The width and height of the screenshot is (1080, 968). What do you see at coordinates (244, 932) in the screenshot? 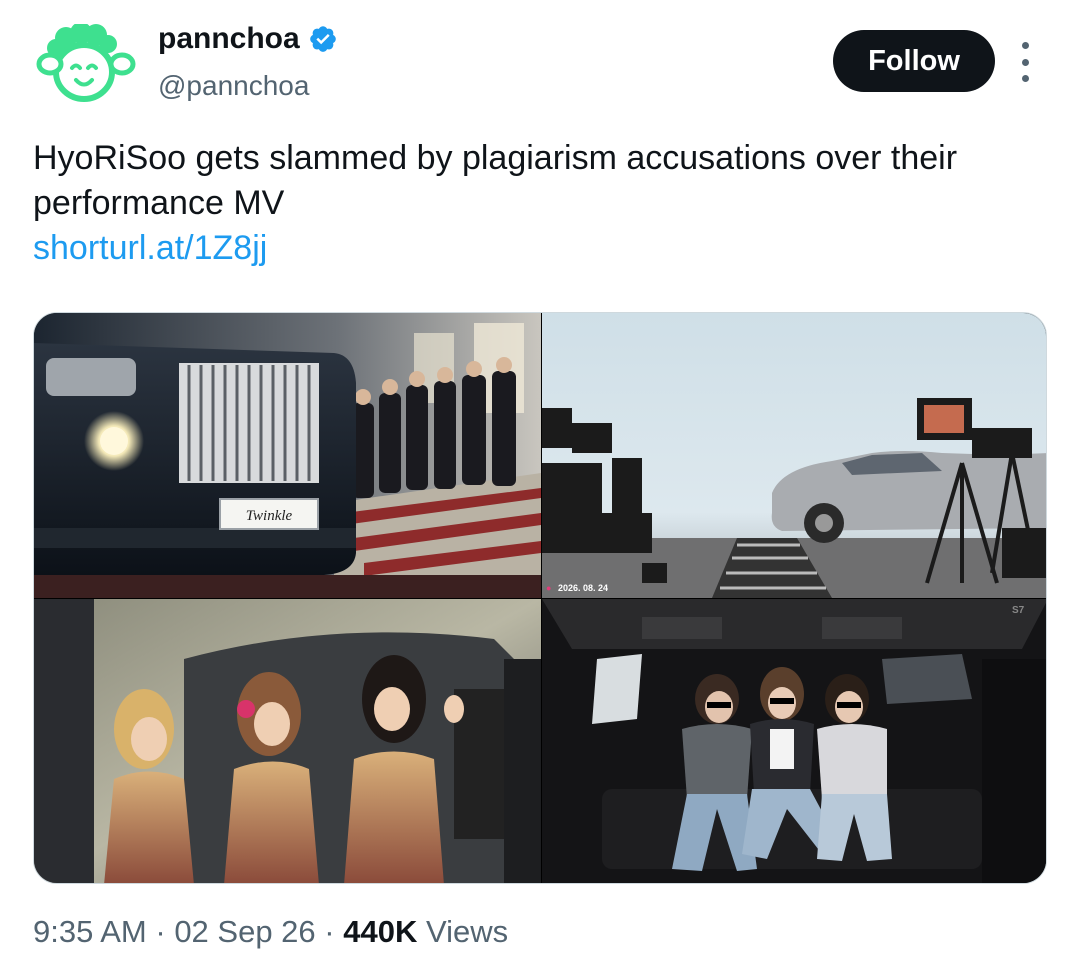
I see `tweet-date: 02 Sep 26` at bounding box center [244, 932].